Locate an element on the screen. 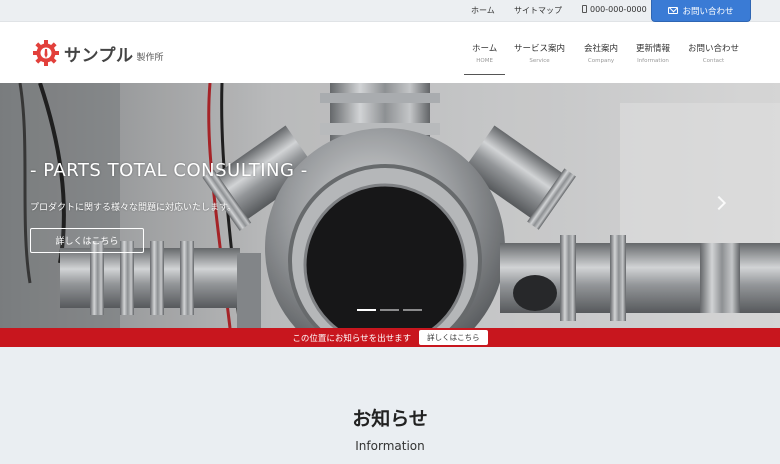  nav-sublabel: Information is located at coordinates (653, 61).